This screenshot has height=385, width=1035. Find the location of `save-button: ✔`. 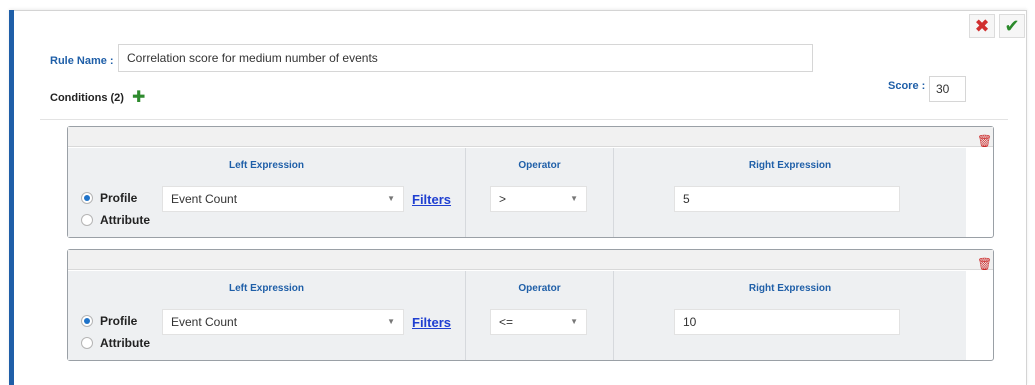

save-button: ✔ is located at coordinates (1012, 26).